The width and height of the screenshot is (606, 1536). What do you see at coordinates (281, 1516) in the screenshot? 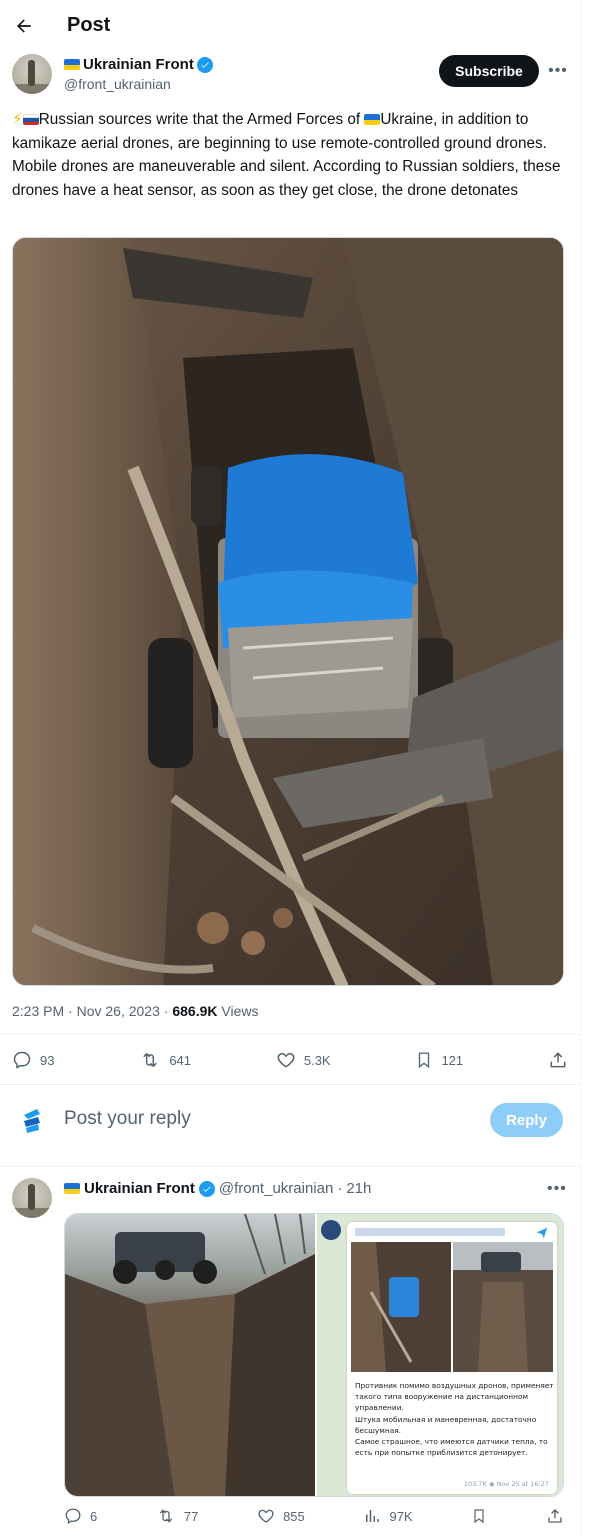
I see `like-action: 855` at bounding box center [281, 1516].